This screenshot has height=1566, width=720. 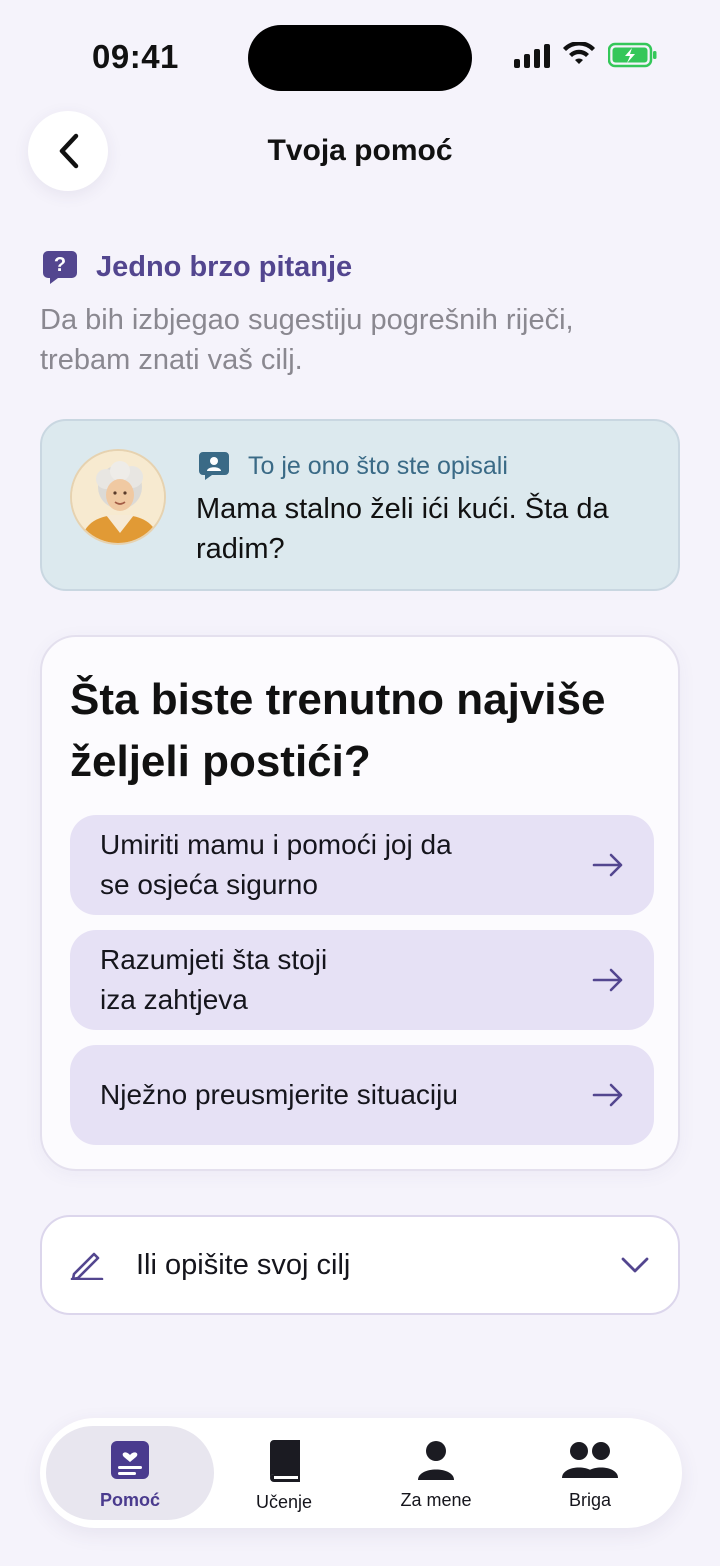 What do you see at coordinates (362, 980) in the screenshot?
I see `goal-option-understand: Razumjeti šta stoji iza zahtjeva` at bounding box center [362, 980].